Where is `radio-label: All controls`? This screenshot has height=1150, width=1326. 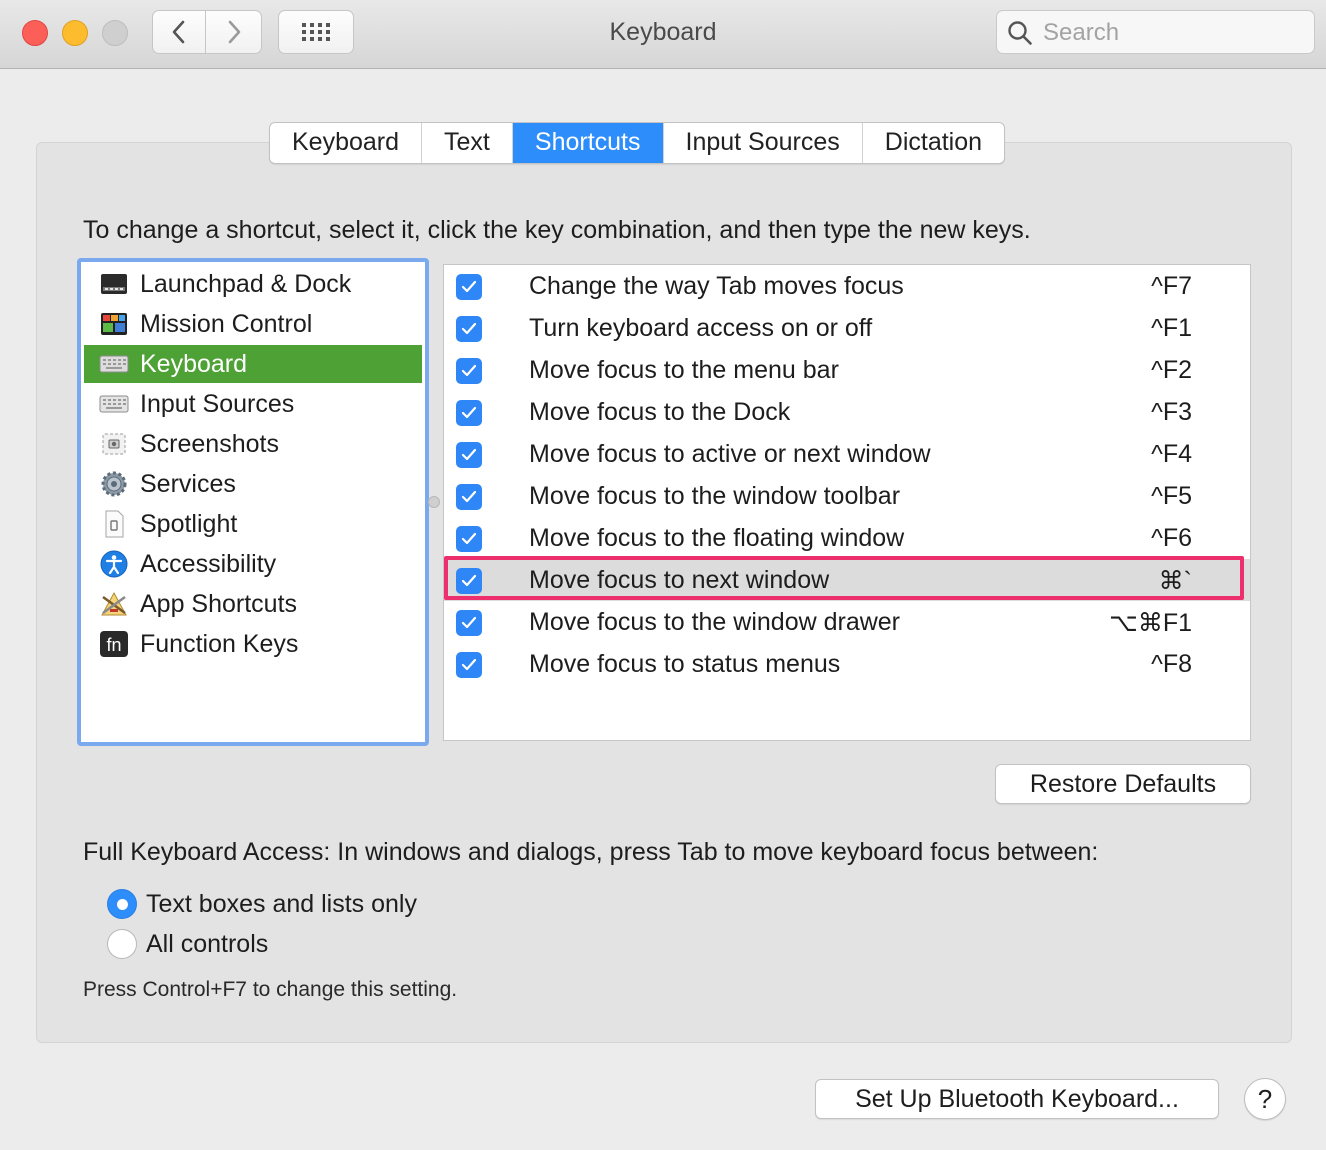 radio-label: All controls is located at coordinates (207, 943).